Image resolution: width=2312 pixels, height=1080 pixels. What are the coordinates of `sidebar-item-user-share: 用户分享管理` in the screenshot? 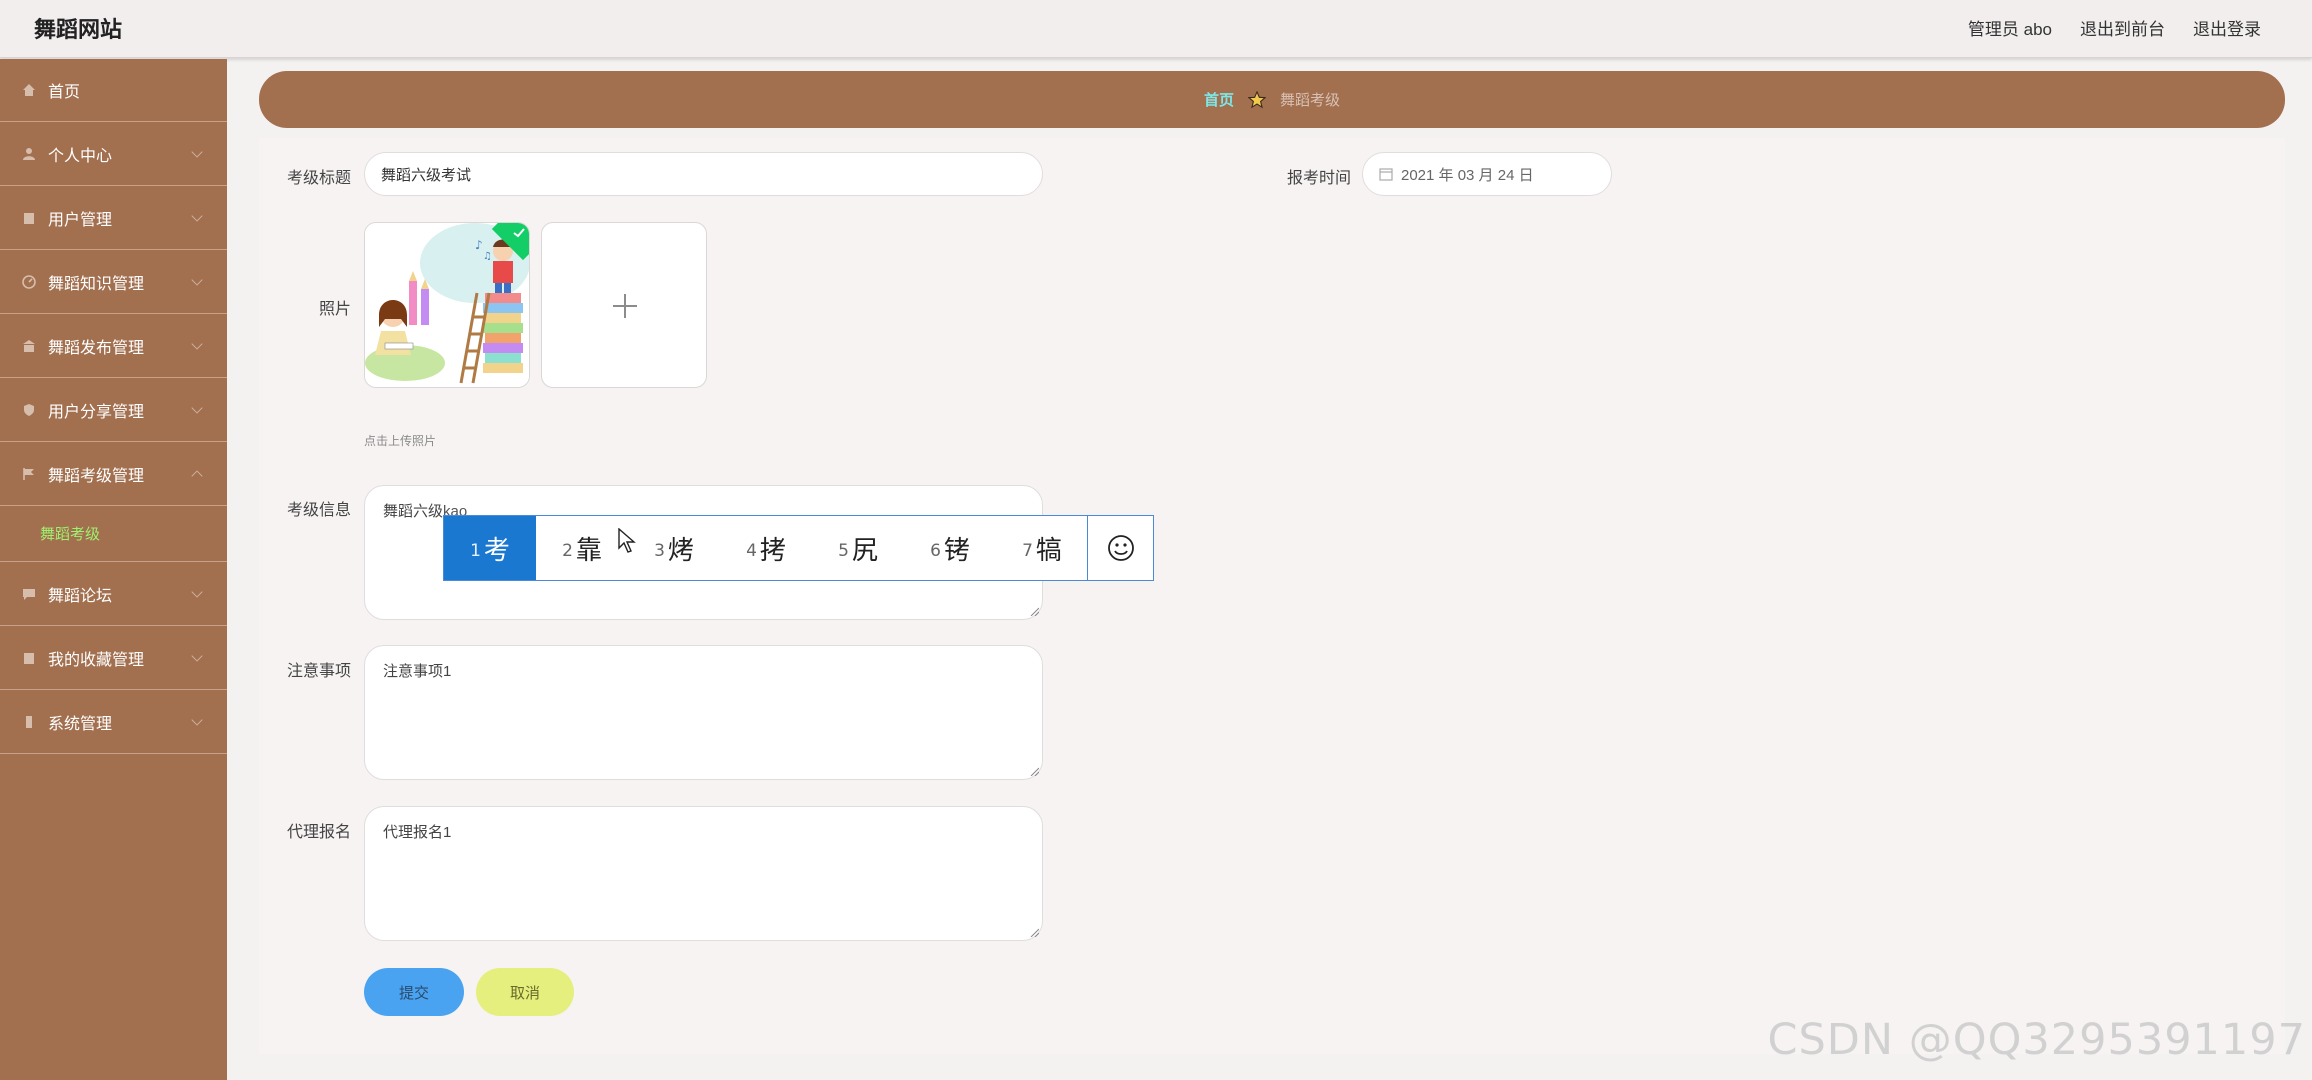 It's located at (113, 410).